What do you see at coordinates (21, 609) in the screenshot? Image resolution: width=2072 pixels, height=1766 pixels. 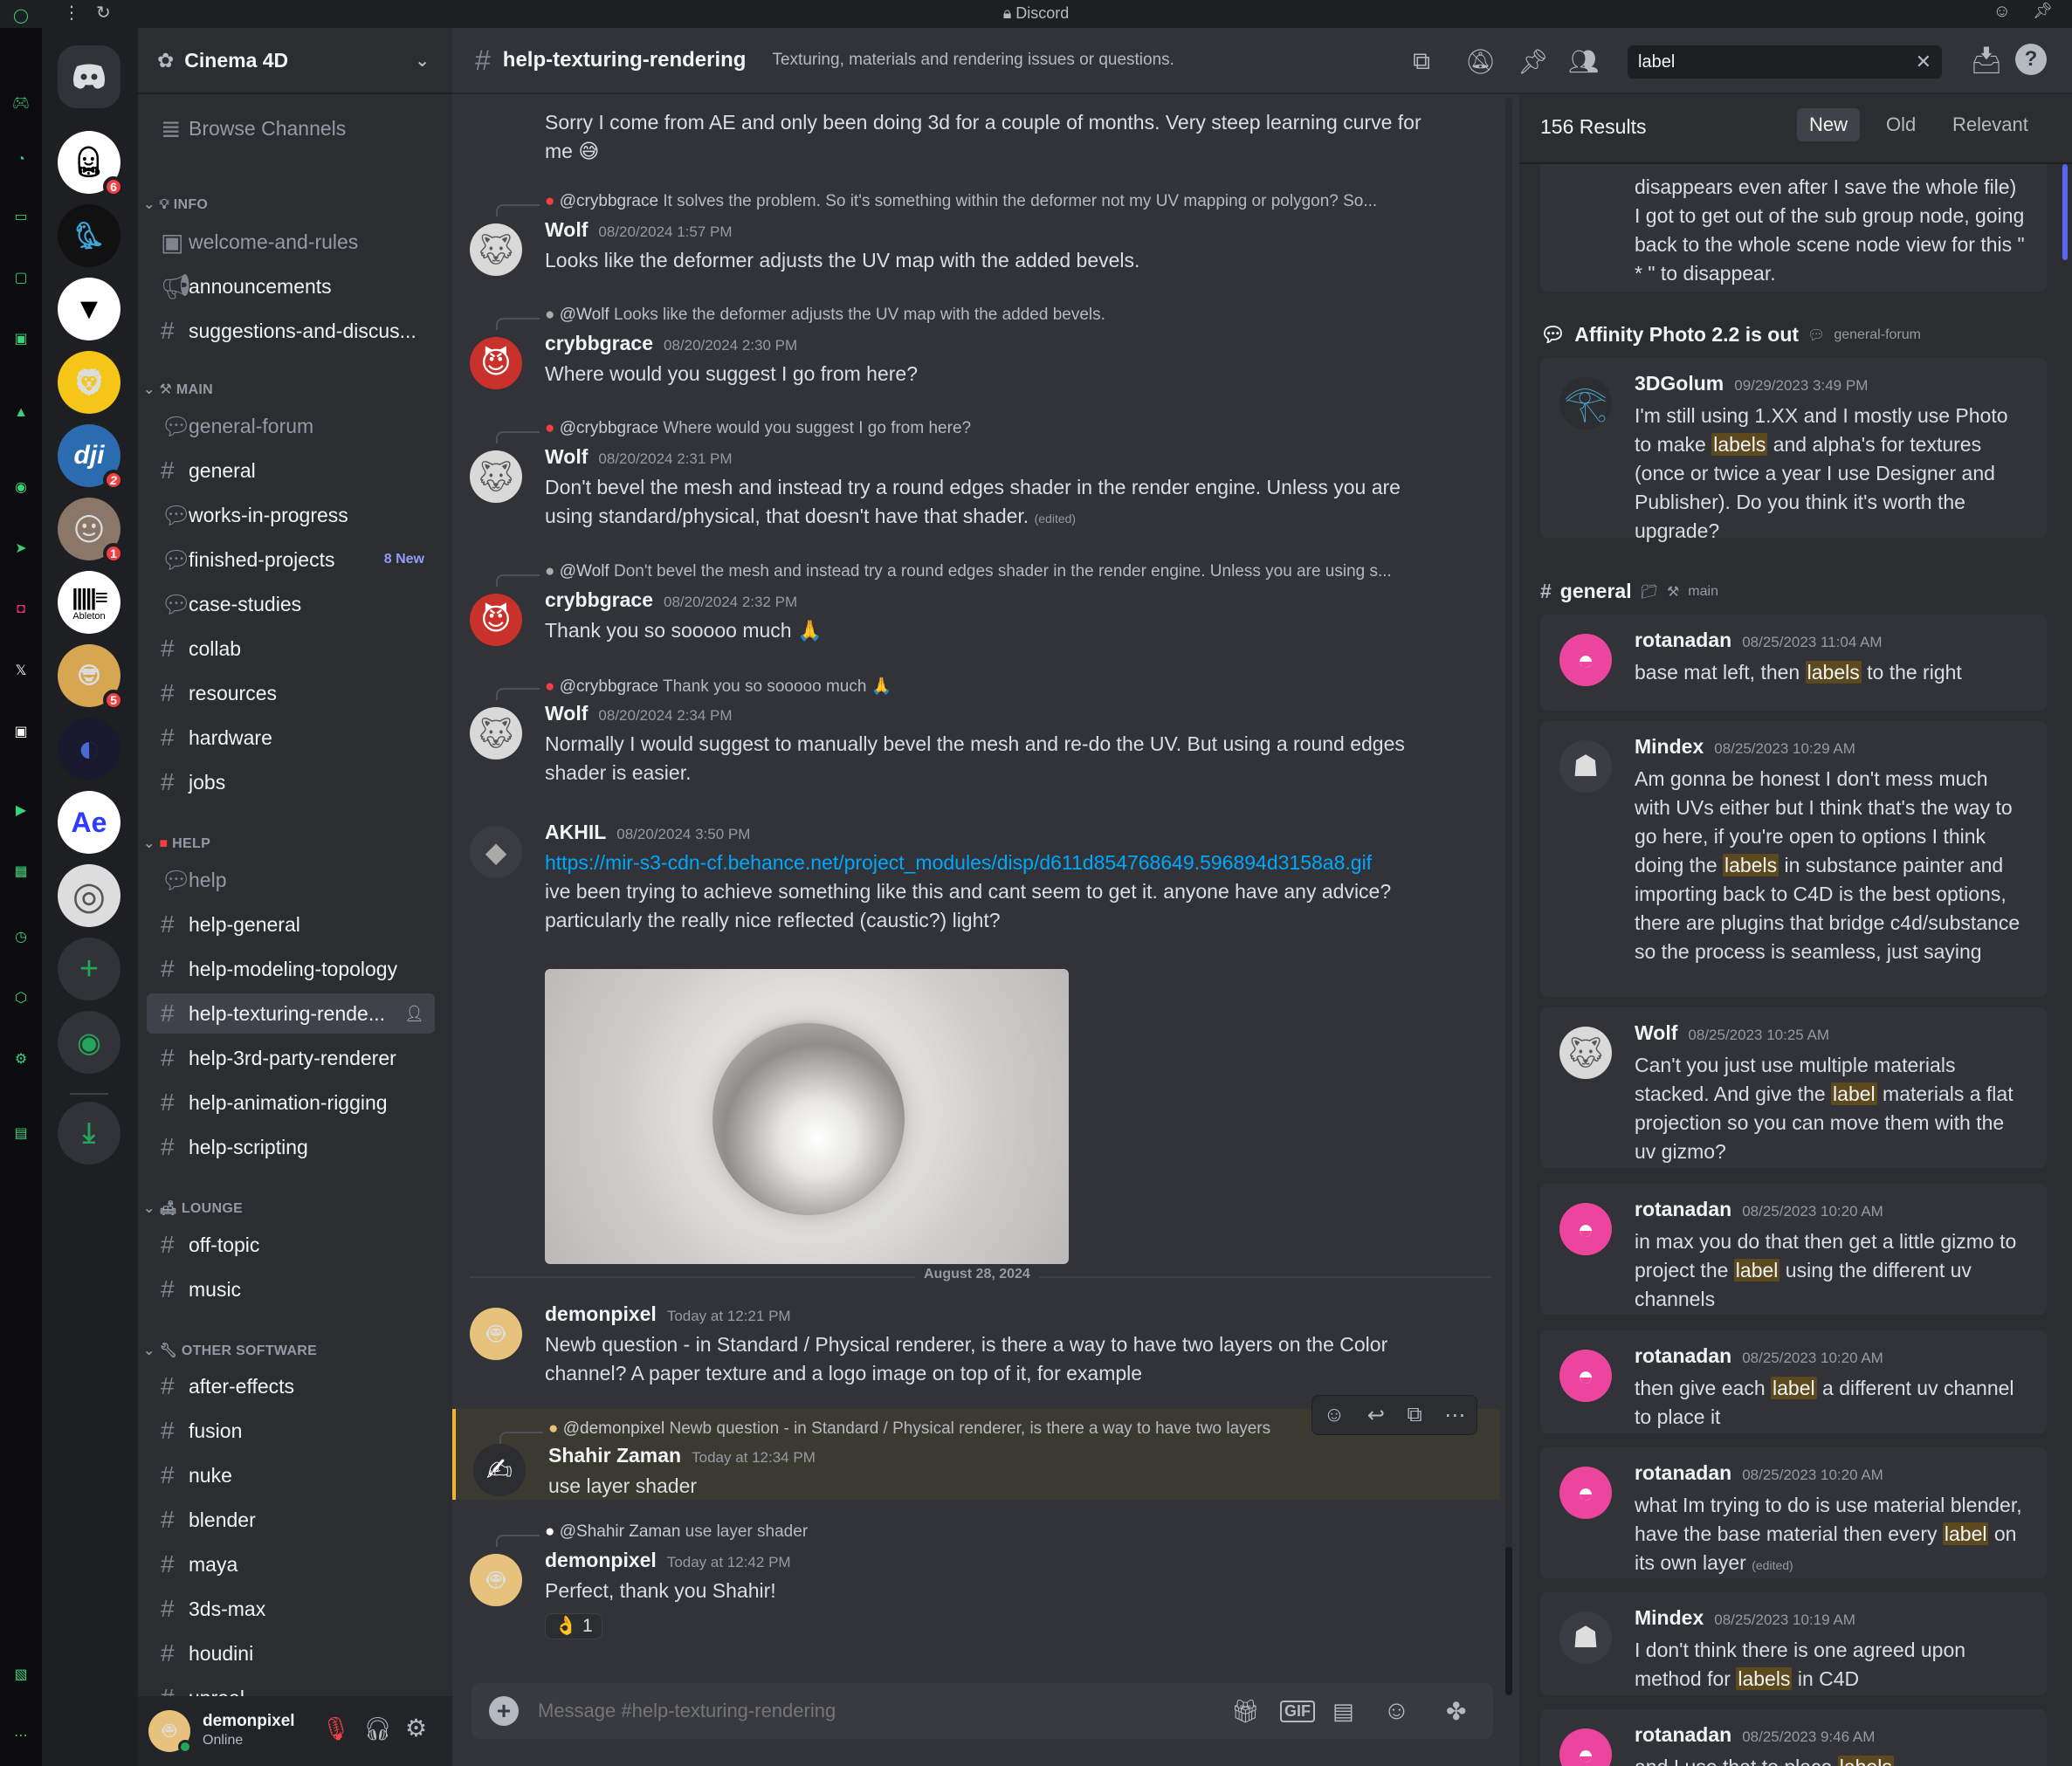 I see `instagram-icon: ◘` at bounding box center [21, 609].